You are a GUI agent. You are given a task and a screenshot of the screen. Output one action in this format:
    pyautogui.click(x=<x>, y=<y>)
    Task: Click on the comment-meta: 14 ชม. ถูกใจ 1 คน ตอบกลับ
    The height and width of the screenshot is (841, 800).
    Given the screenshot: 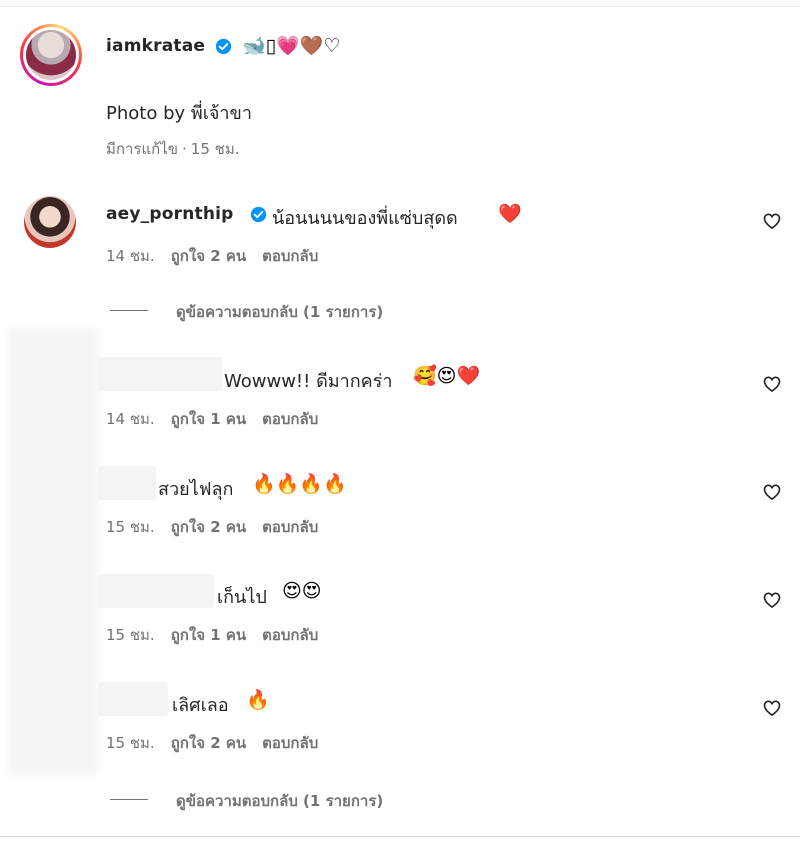 What is the action you would take?
    pyautogui.click(x=220, y=419)
    